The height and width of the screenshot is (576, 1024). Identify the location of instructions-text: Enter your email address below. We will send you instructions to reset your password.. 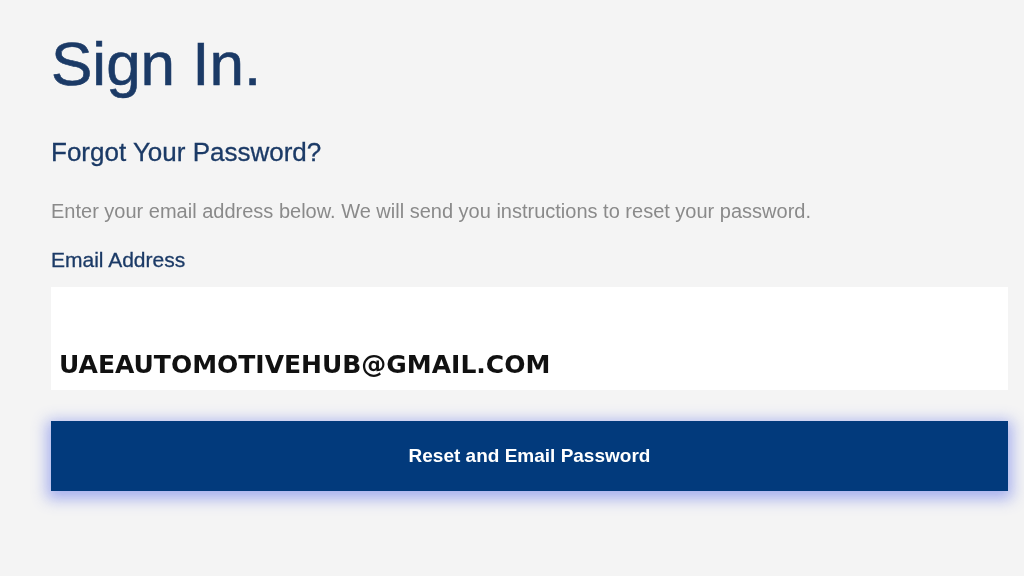
(431, 211).